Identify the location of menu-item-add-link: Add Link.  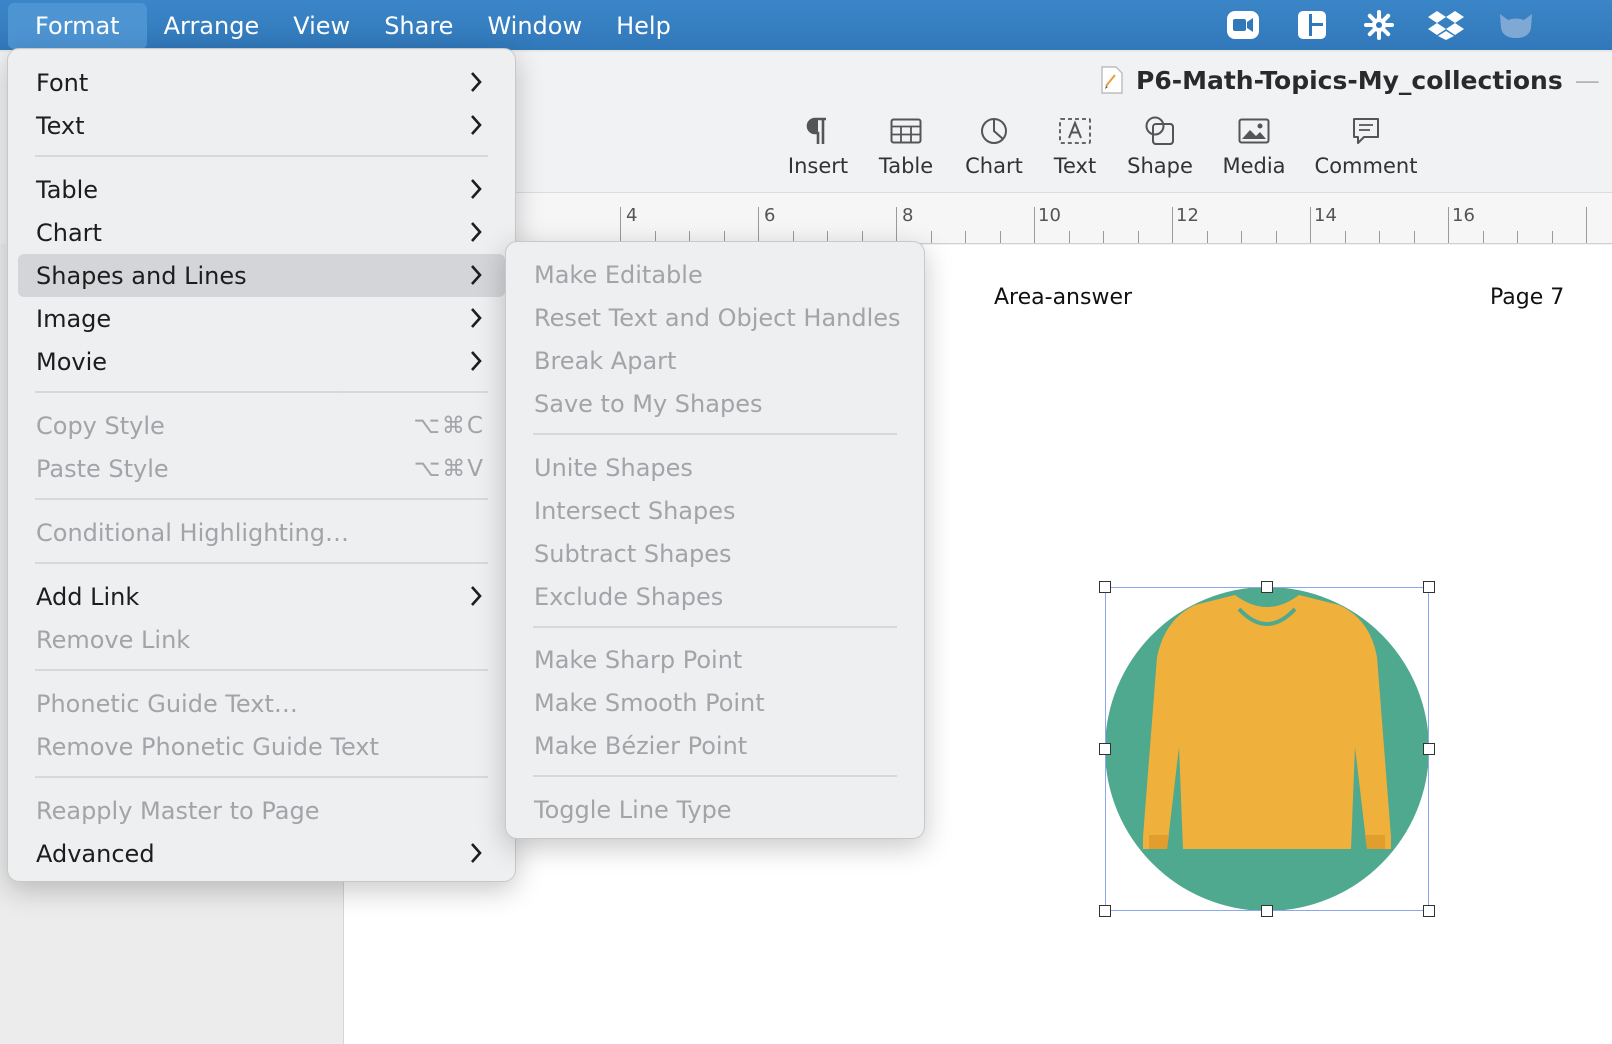
(261, 596).